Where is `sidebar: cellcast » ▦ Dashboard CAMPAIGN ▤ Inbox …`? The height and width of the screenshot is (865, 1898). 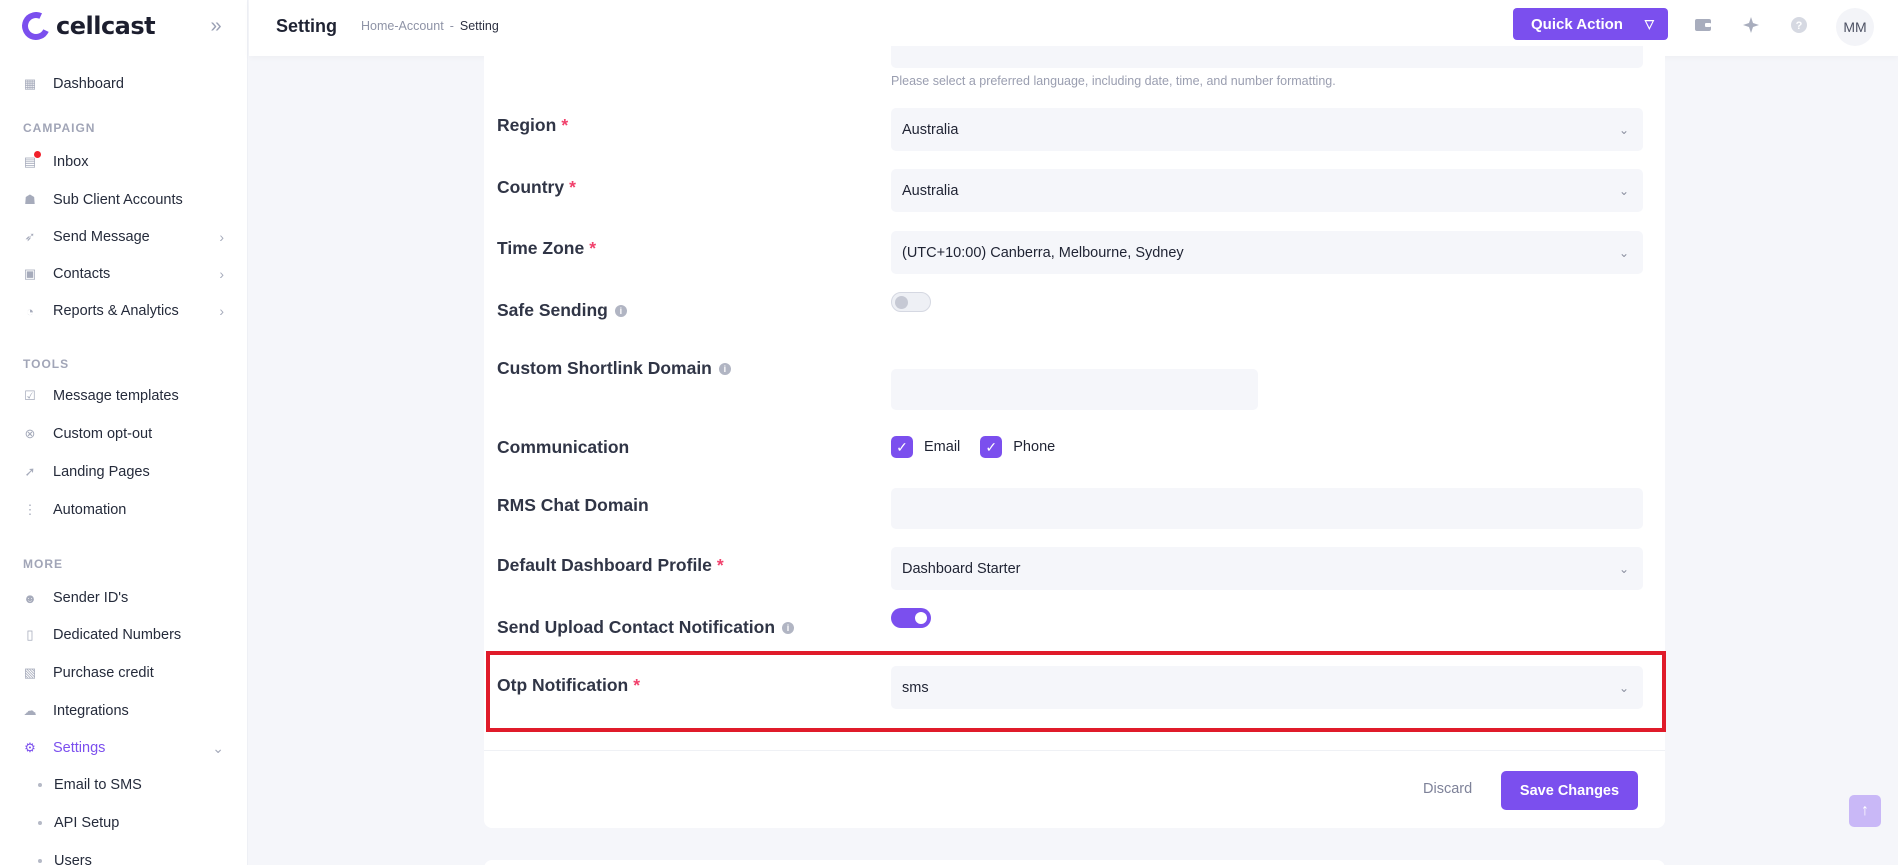
sidebar: cellcast » ▦ Dashboard CAMPAIGN ▤ Inbox … is located at coordinates (124, 432).